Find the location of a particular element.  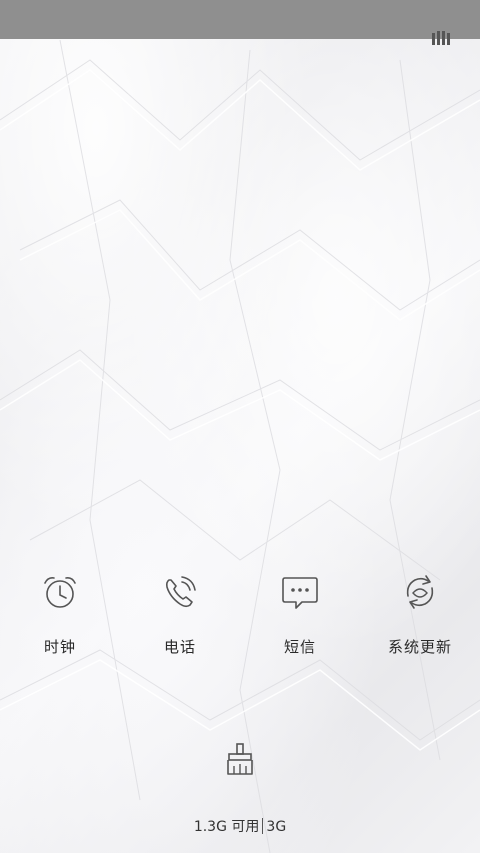

memory-info: 1.3G 可用 3G is located at coordinates (240, 826).